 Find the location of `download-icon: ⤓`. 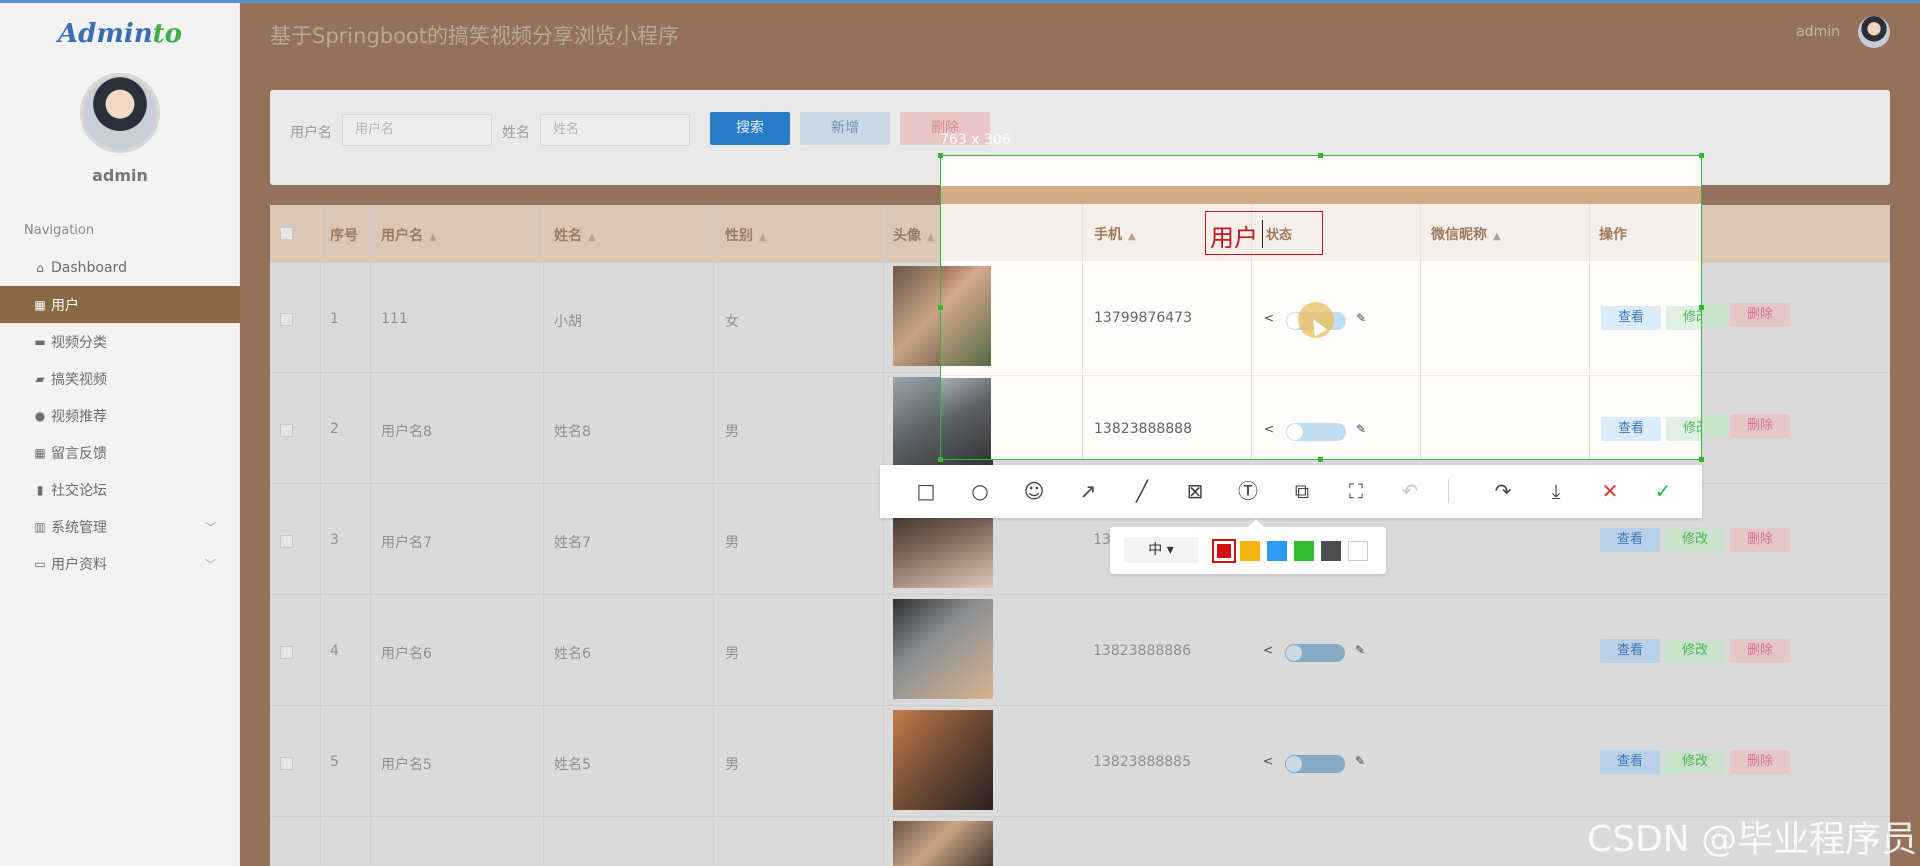

download-icon: ⤓ is located at coordinates (1556, 491).